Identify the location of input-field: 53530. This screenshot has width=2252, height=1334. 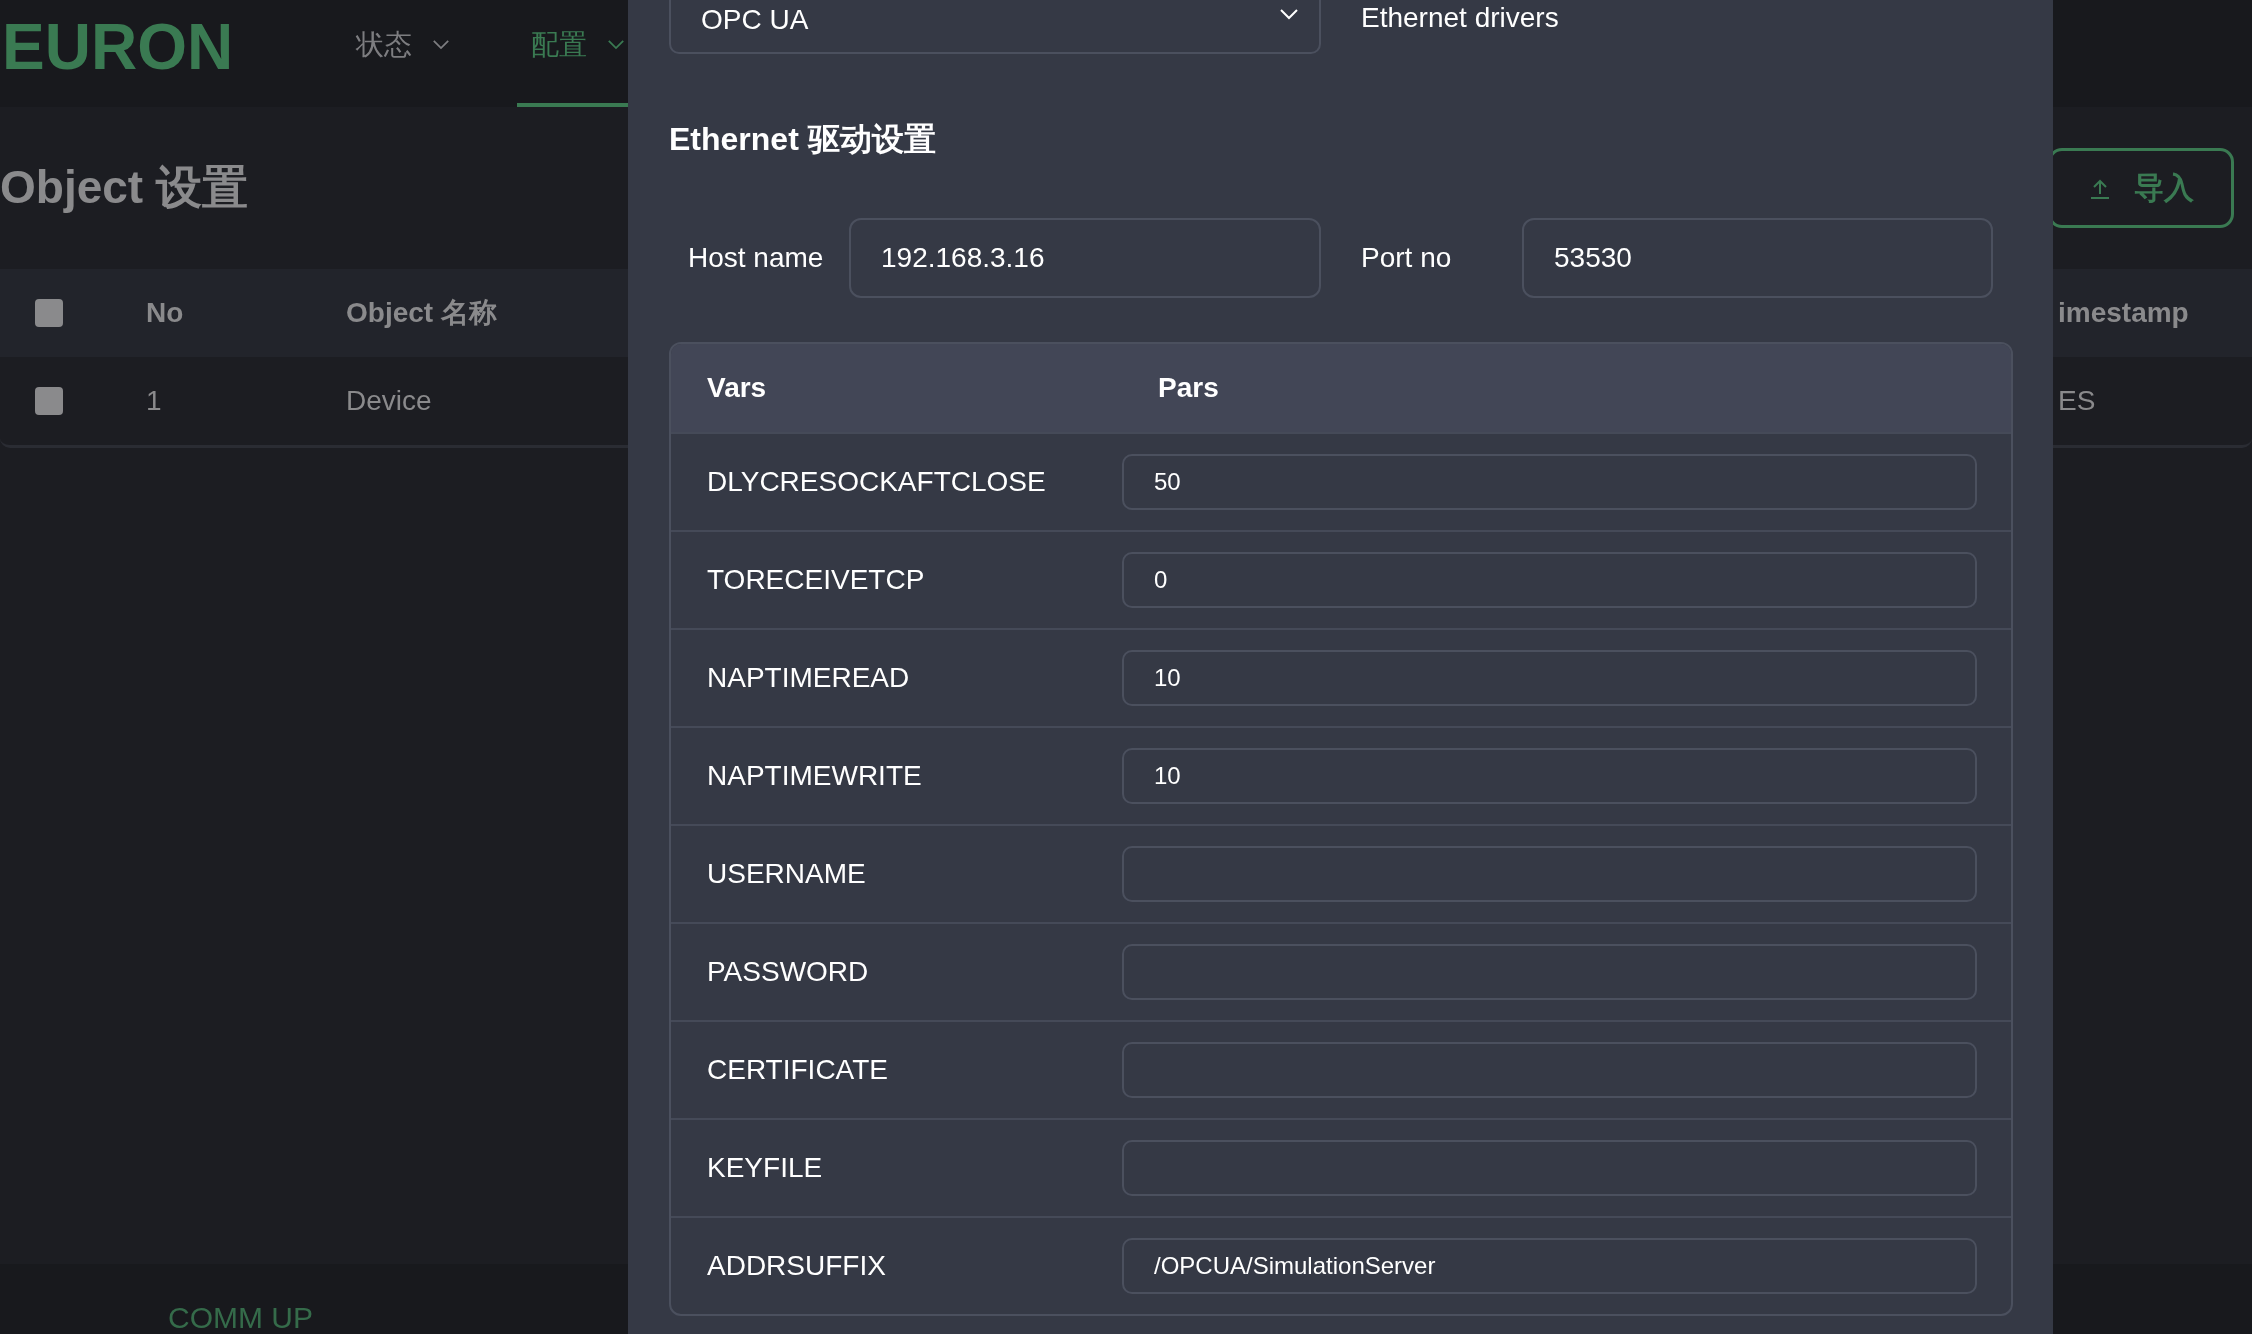
(1757, 258).